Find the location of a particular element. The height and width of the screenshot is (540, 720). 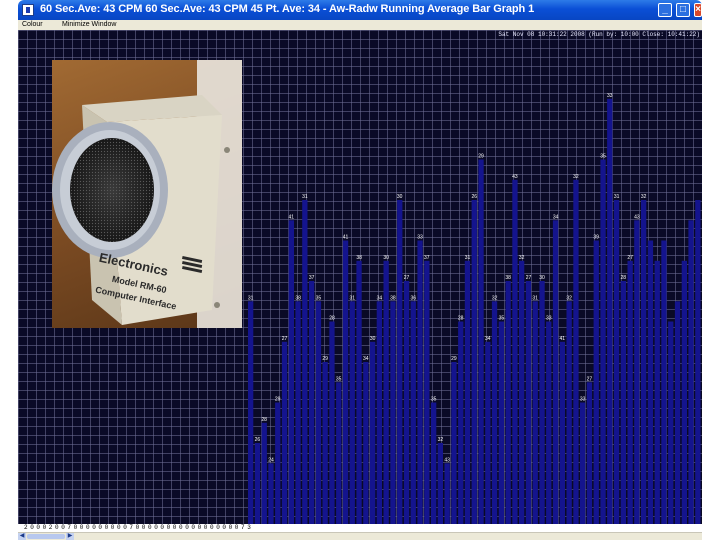

scroll-left-icon: ◀ is located at coordinates (22, 536).